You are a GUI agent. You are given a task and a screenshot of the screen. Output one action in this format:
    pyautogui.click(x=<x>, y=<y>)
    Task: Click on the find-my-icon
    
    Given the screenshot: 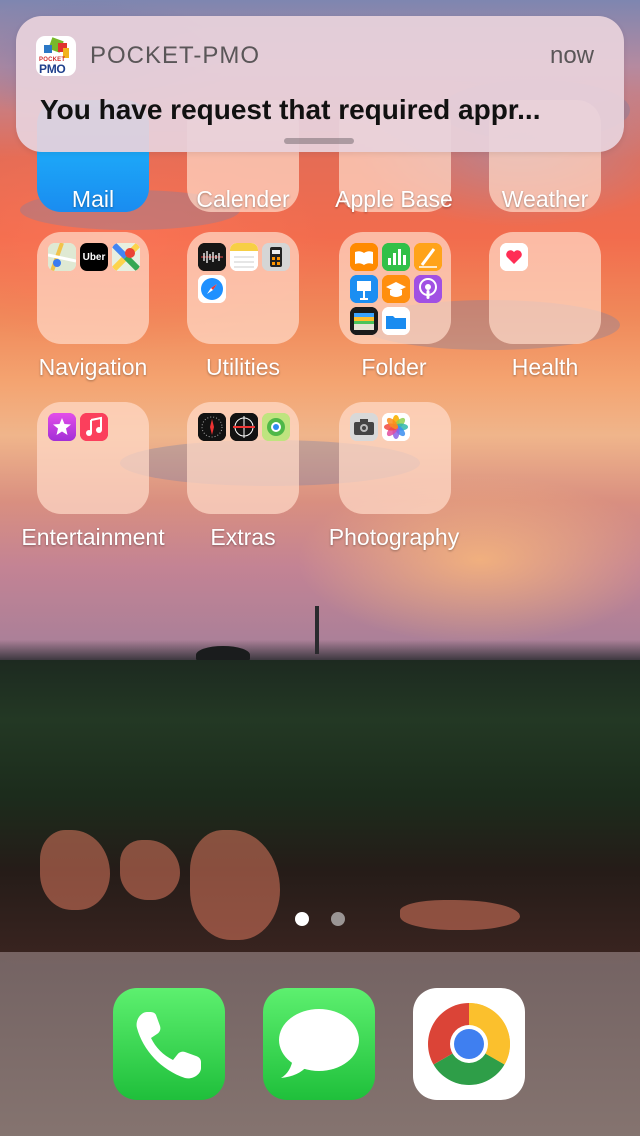 What is the action you would take?
    pyautogui.click(x=276, y=427)
    